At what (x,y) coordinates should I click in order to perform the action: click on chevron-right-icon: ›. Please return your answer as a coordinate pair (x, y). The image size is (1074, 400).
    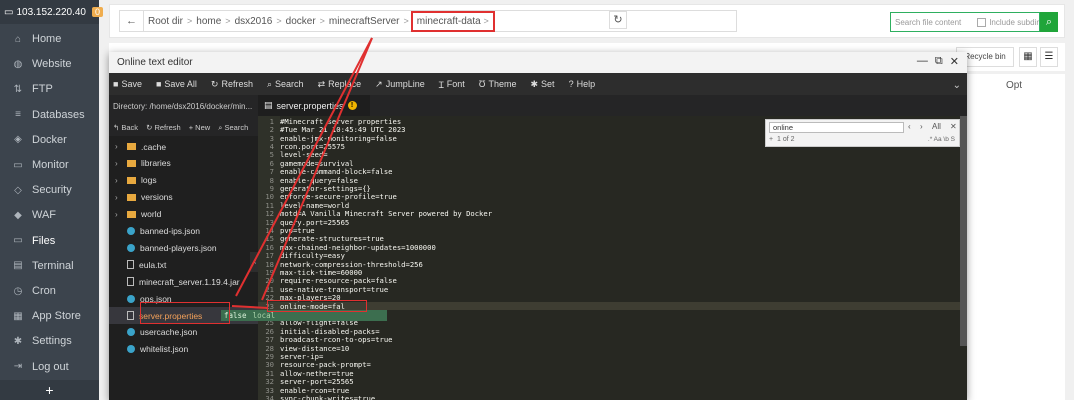
    Looking at the image, I should click on (116, 146).